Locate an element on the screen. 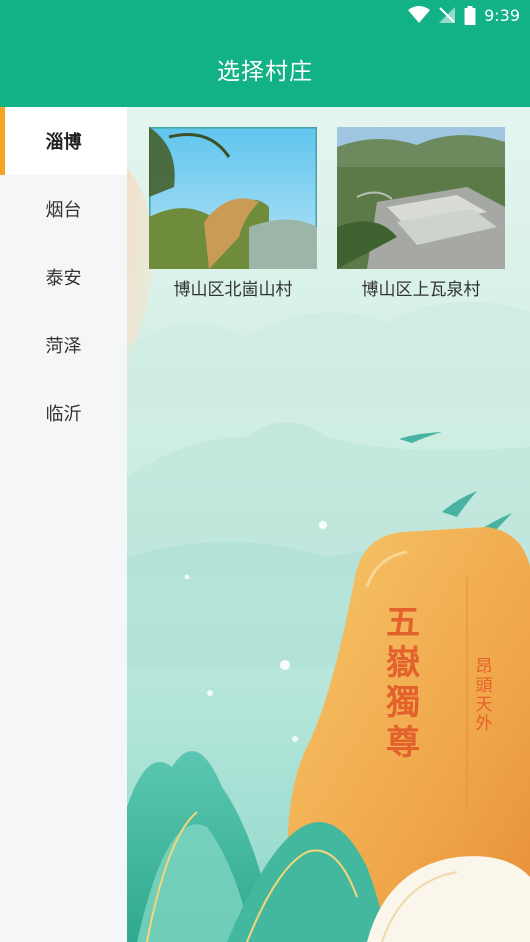 Image resolution: width=530 pixels, height=942 pixels. sidebar-item-zibo: 淄博 is located at coordinates (63, 141).